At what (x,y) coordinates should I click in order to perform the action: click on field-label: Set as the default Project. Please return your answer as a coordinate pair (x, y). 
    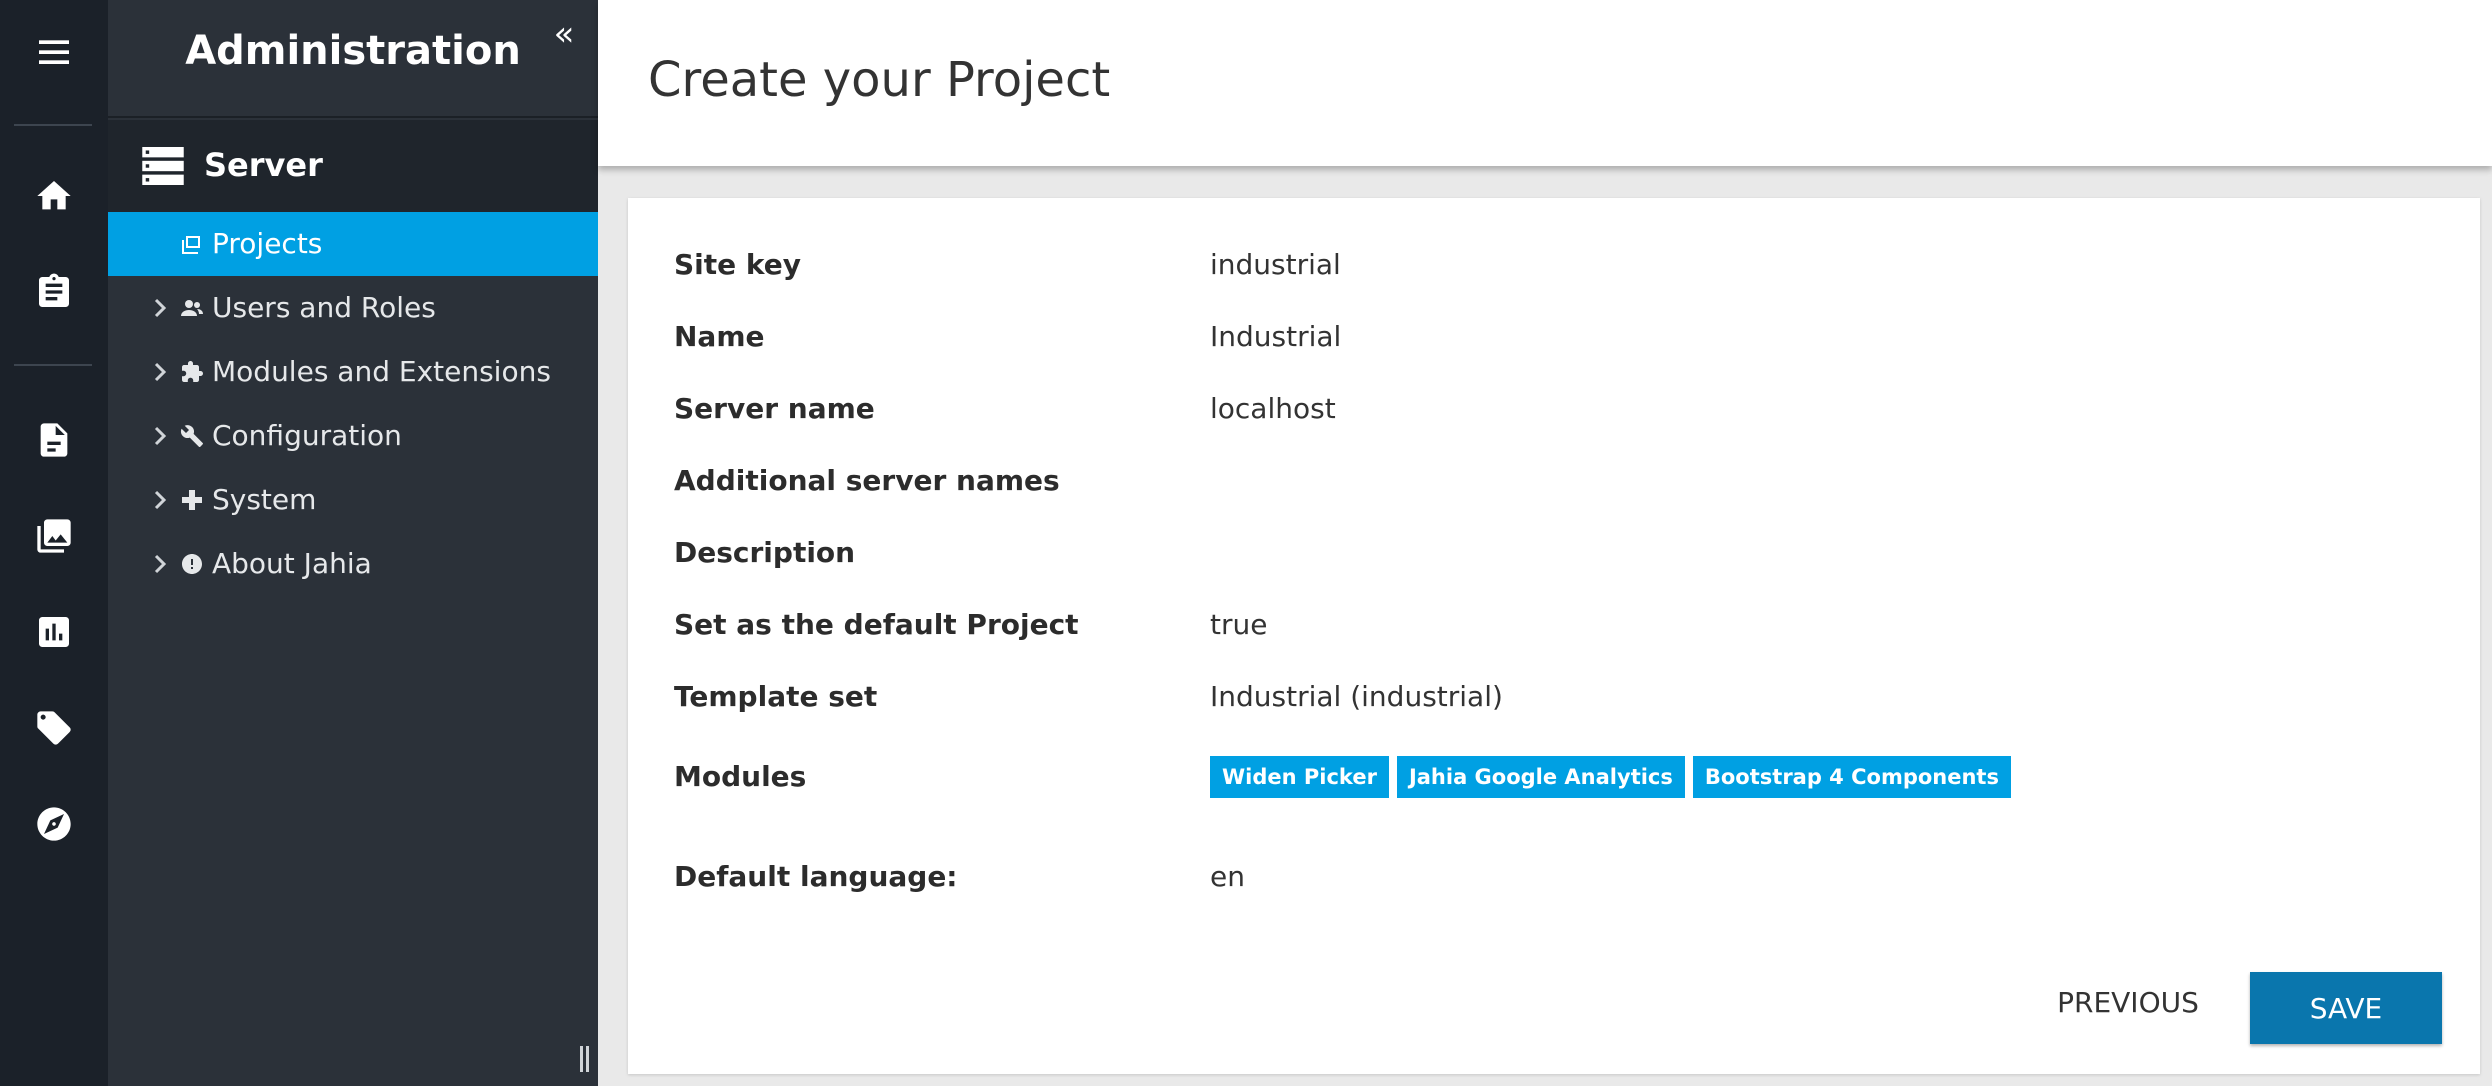
    Looking at the image, I should click on (876, 624).